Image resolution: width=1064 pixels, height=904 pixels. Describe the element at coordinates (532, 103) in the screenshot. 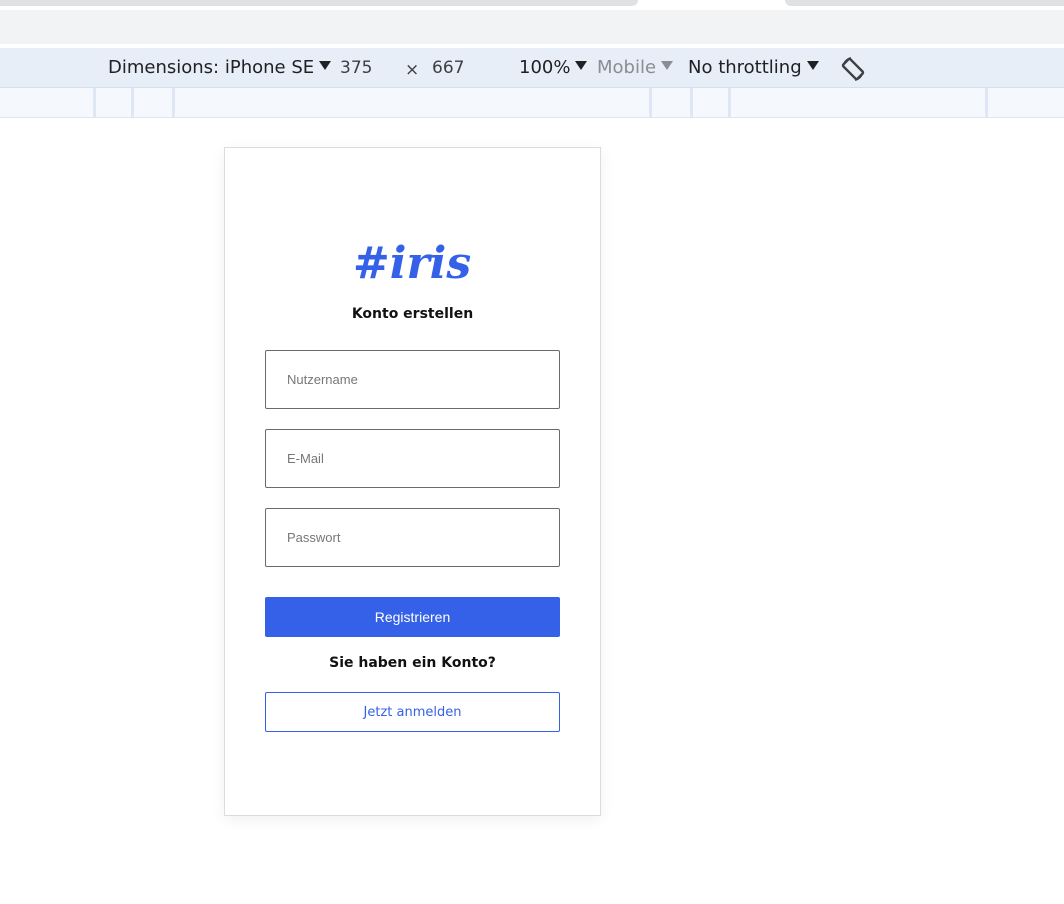

I see `media-query-ruler` at that location.